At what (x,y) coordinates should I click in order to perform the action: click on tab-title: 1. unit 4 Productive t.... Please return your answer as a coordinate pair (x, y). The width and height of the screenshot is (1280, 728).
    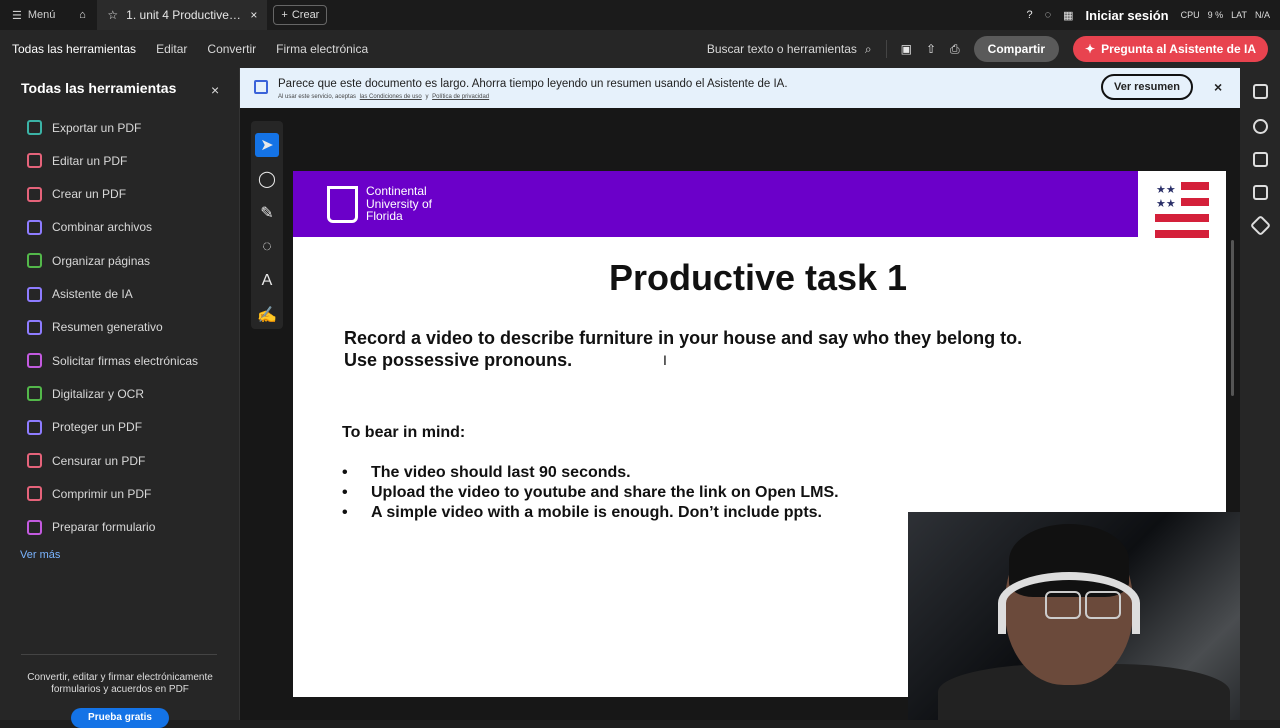
    Looking at the image, I should click on (184, 15).